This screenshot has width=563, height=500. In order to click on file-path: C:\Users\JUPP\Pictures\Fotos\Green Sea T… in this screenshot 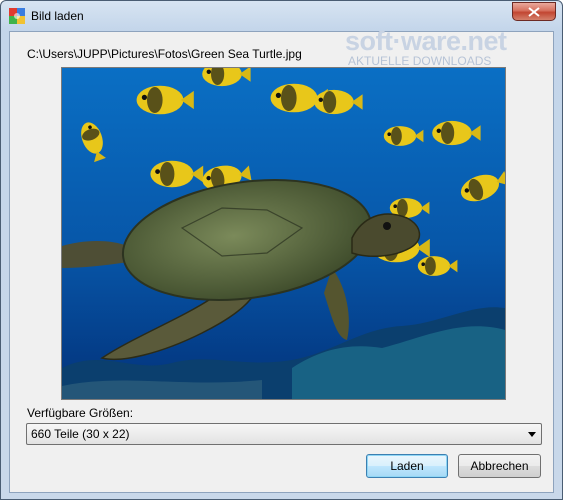, I will do `click(164, 54)`.